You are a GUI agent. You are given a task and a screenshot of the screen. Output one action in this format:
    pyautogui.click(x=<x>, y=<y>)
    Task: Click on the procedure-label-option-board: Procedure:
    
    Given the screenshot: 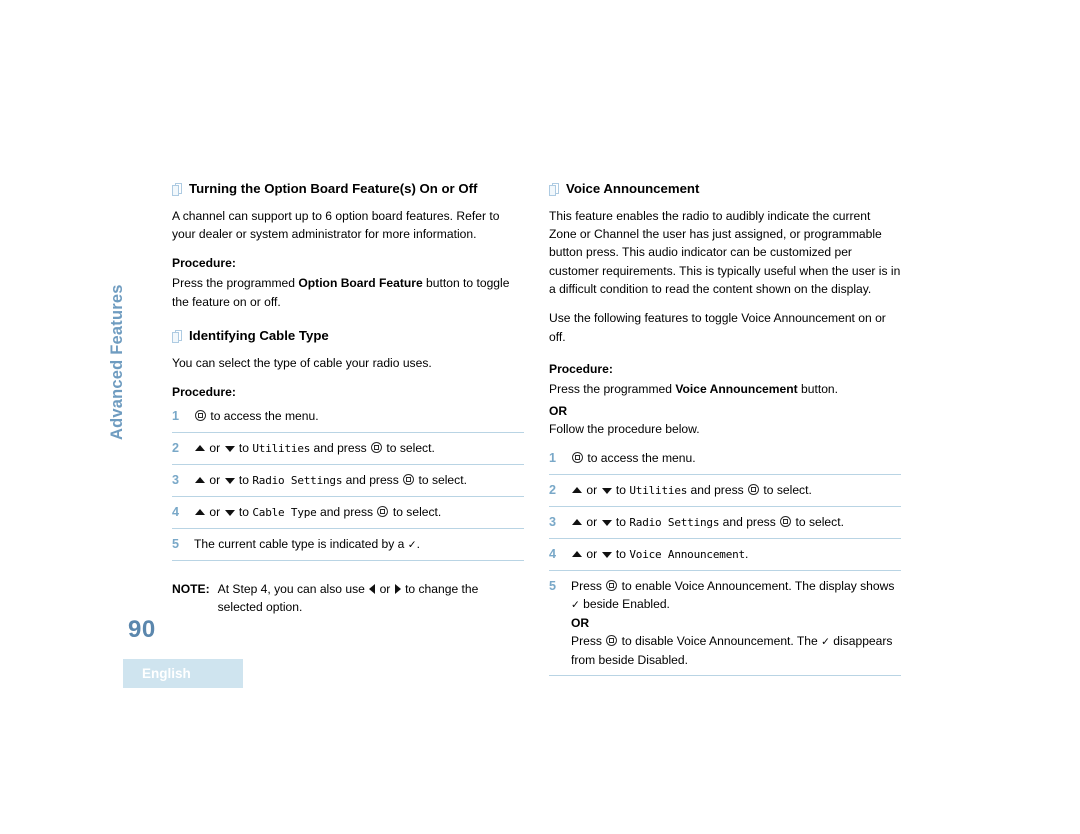 What is the action you would take?
    pyautogui.click(x=204, y=263)
    